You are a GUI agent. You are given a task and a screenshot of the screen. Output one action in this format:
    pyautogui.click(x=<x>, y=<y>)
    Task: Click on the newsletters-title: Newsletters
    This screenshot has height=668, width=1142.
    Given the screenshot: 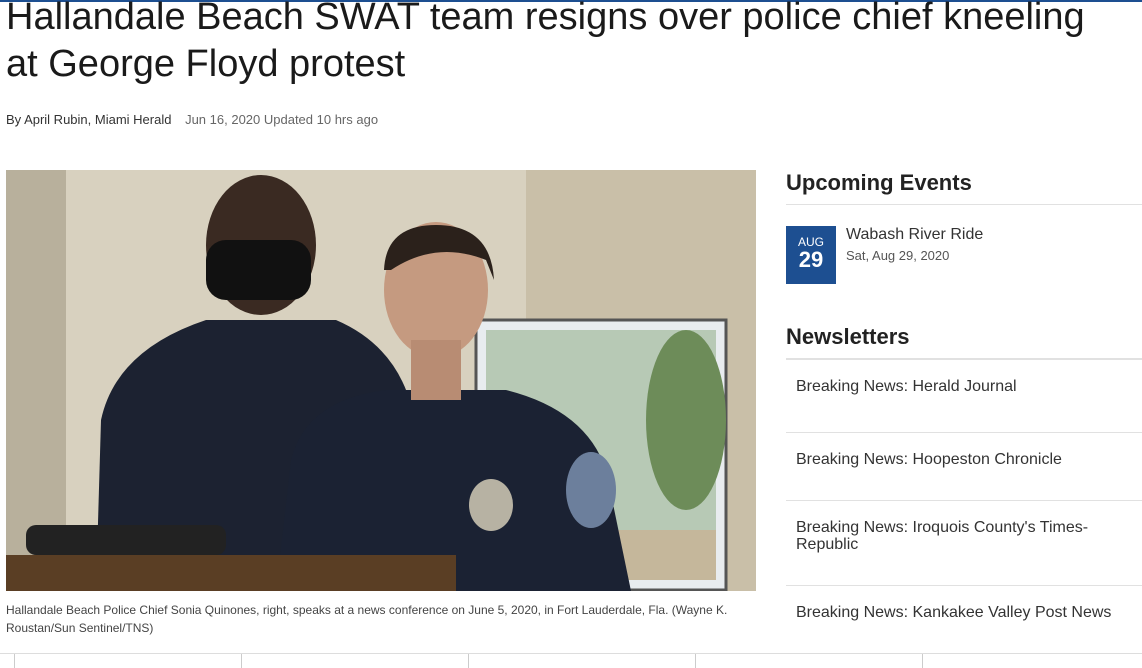 What is the action you would take?
    pyautogui.click(x=964, y=340)
    